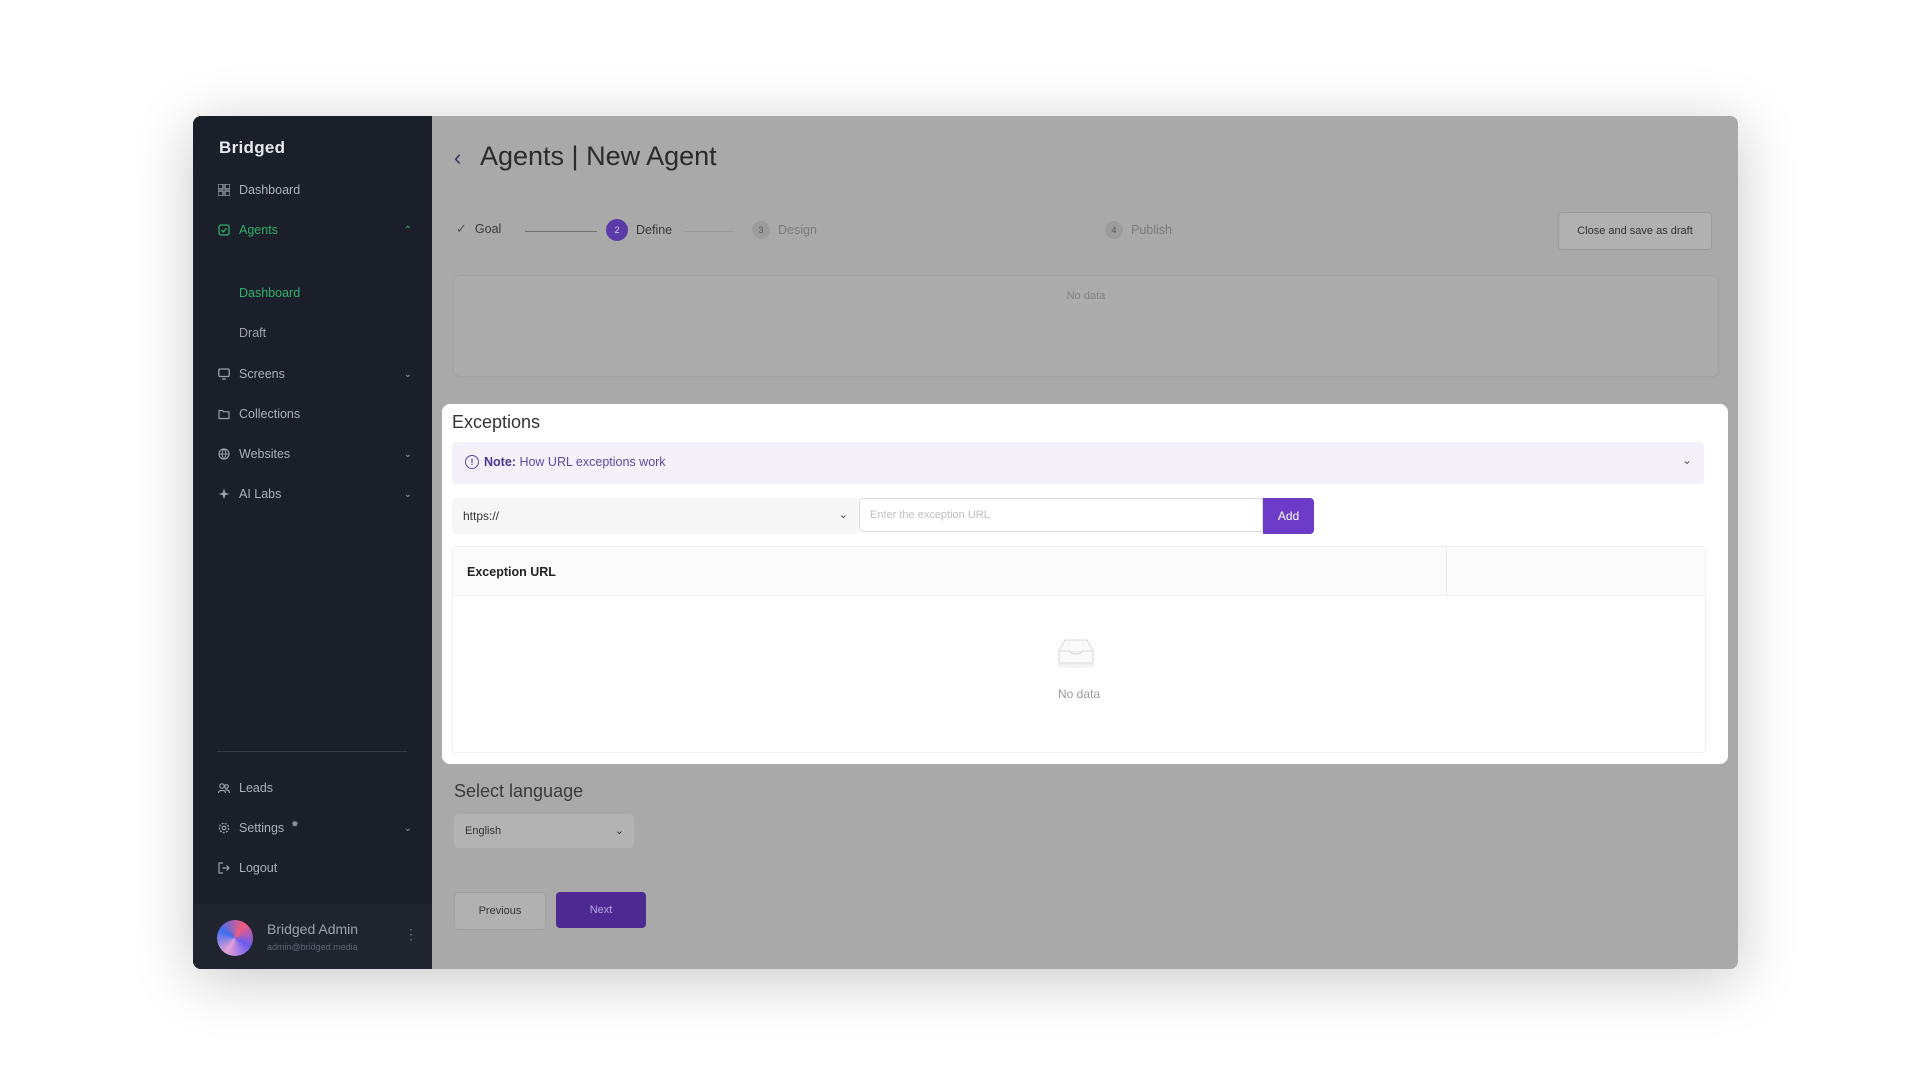  What do you see at coordinates (483, 831) in the screenshot?
I see `language-value: English` at bounding box center [483, 831].